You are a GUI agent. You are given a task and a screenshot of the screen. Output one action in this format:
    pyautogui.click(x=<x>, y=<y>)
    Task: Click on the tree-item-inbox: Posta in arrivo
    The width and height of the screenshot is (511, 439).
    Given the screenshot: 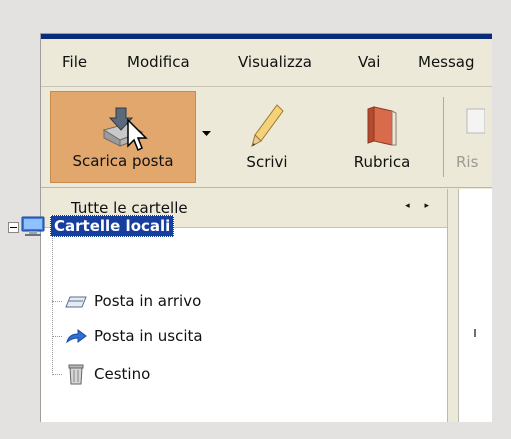 What is the action you would take?
    pyautogui.click(x=132, y=301)
    